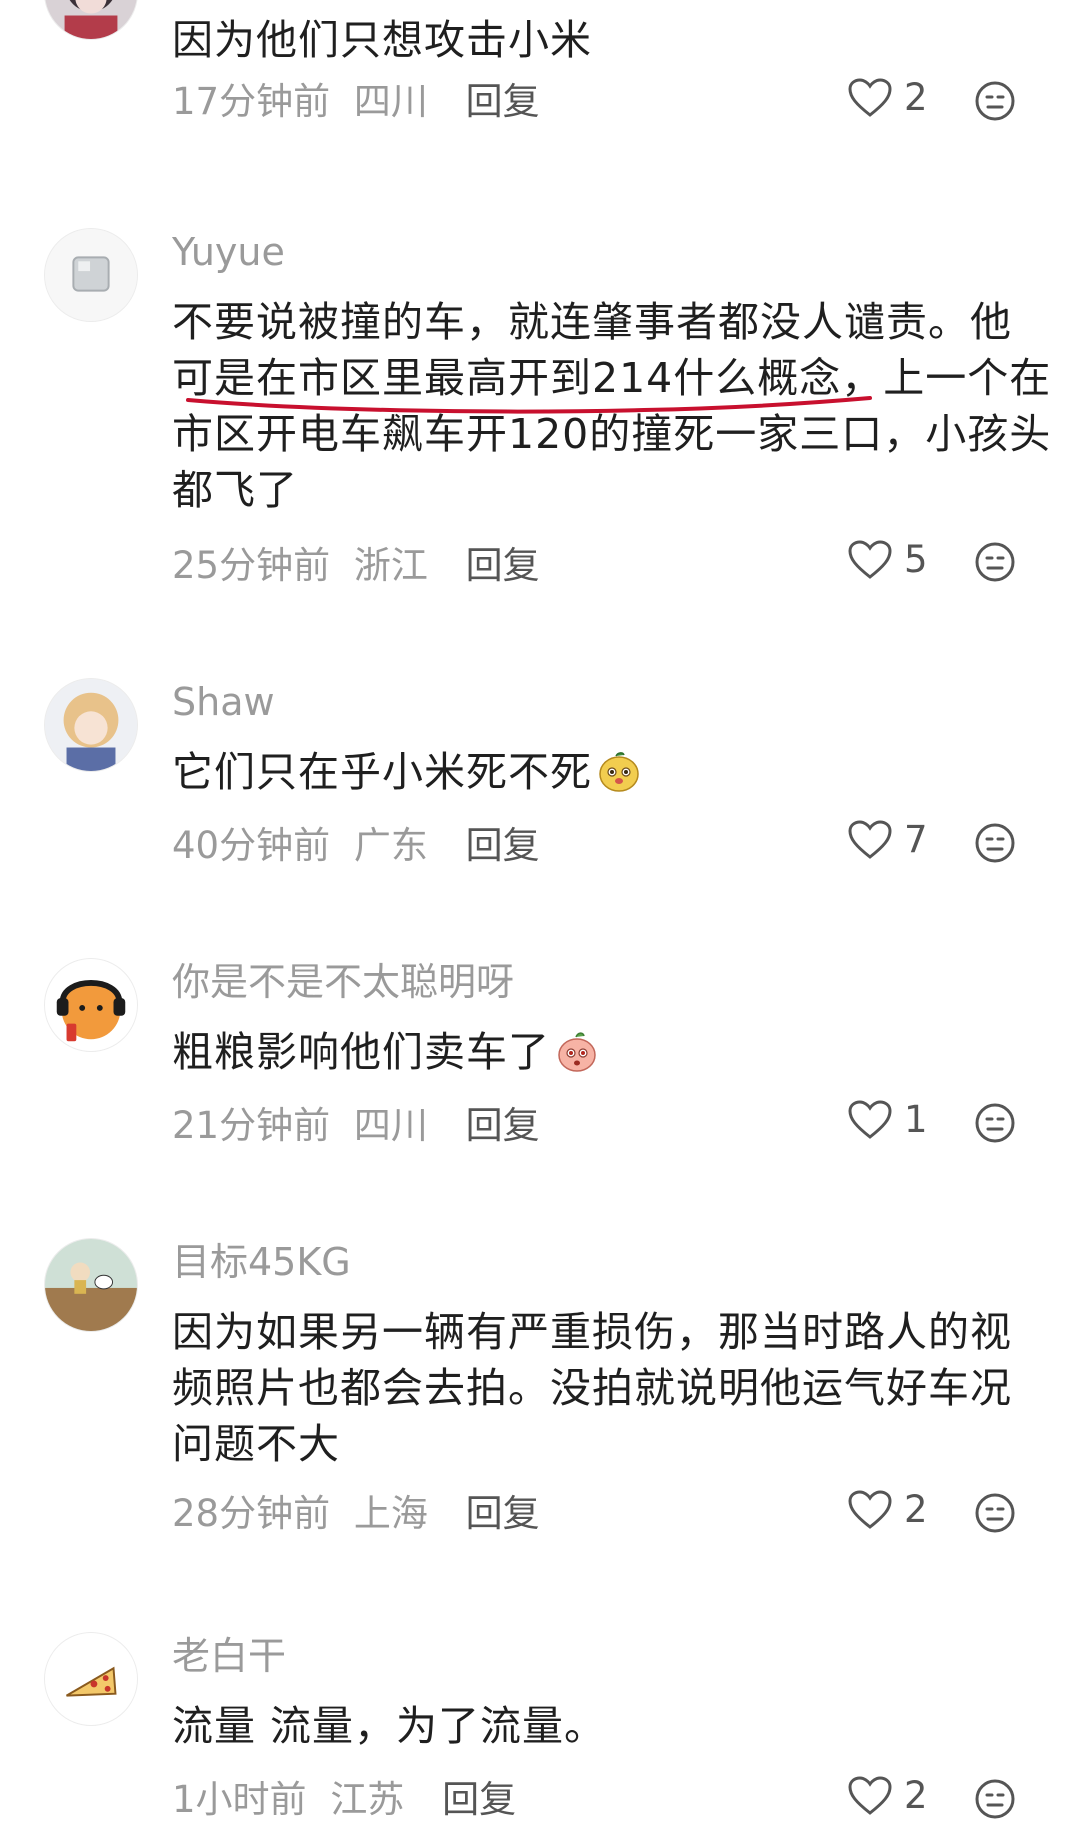  I want to click on comment-meta: 25分钟前 浙江 回复, so click(356, 566).